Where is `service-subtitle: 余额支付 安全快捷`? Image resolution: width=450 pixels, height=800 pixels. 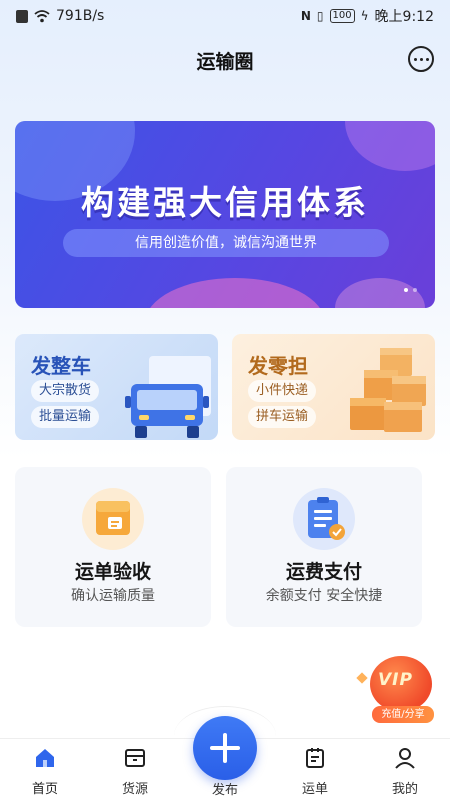
service-subtitle: 余额支付 安全快捷 is located at coordinates (324, 596).